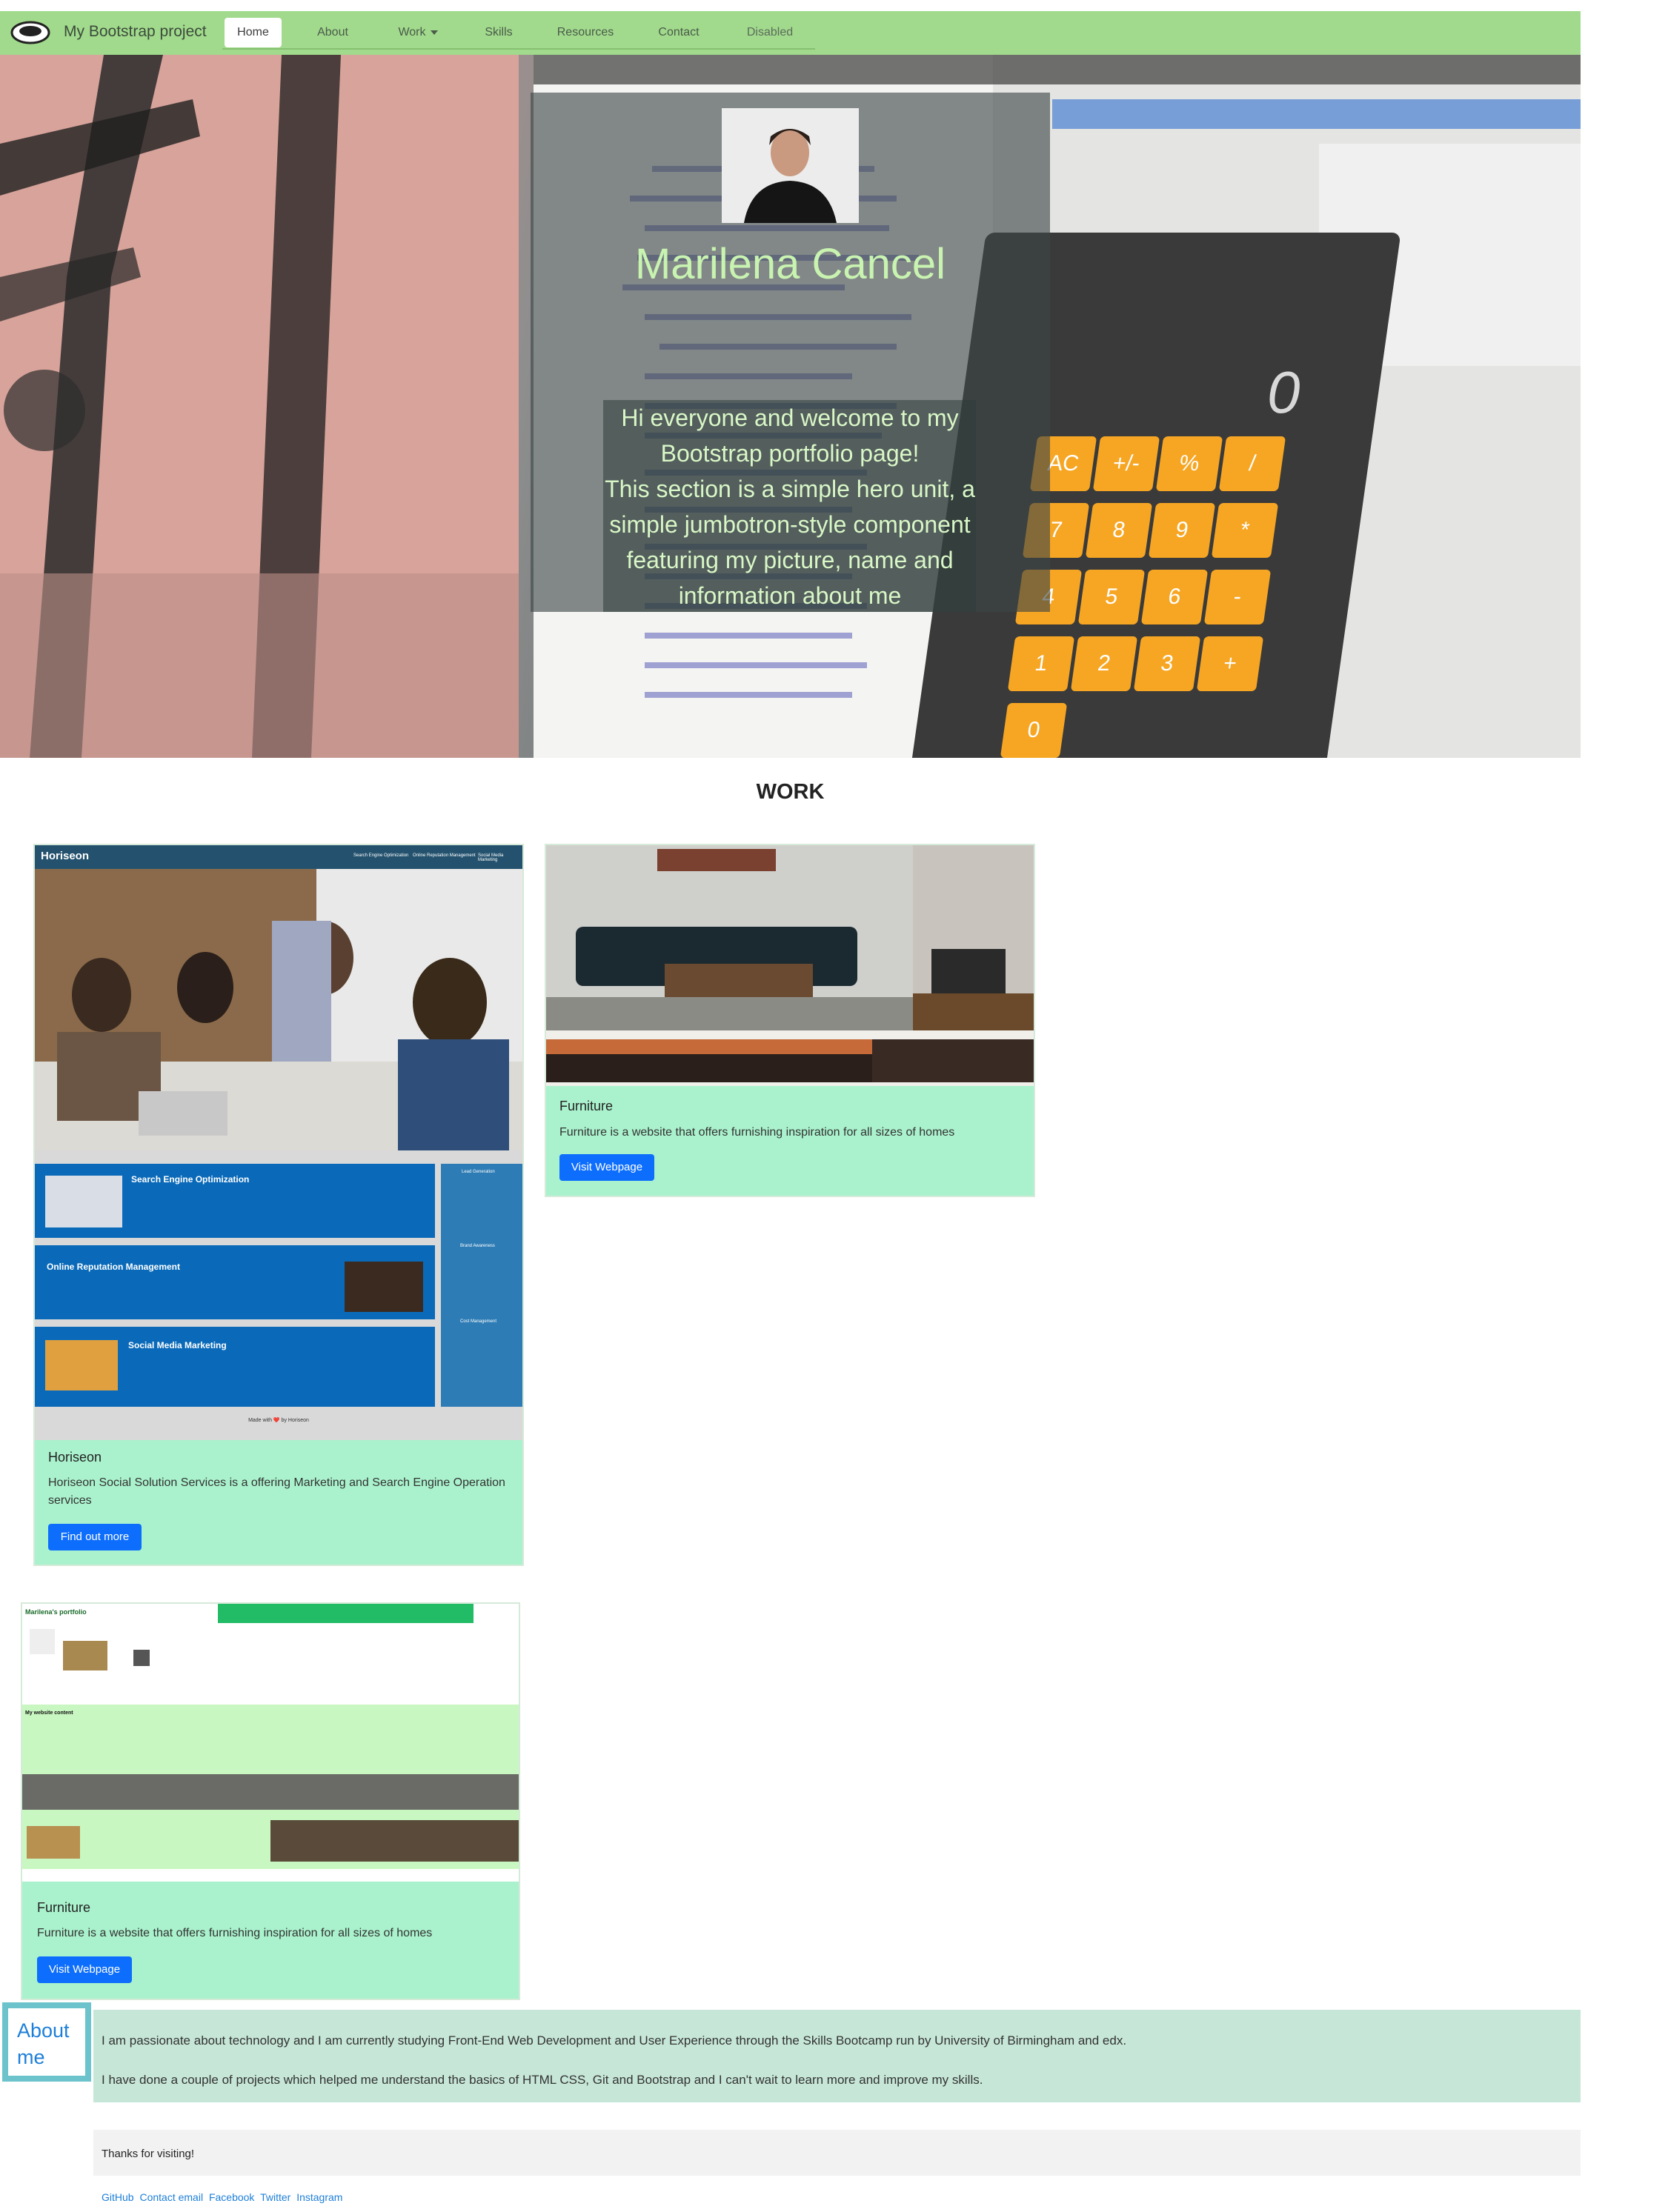  What do you see at coordinates (114, 1267) in the screenshot?
I see `horiseon-section-title: Online Reputation Management` at bounding box center [114, 1267].